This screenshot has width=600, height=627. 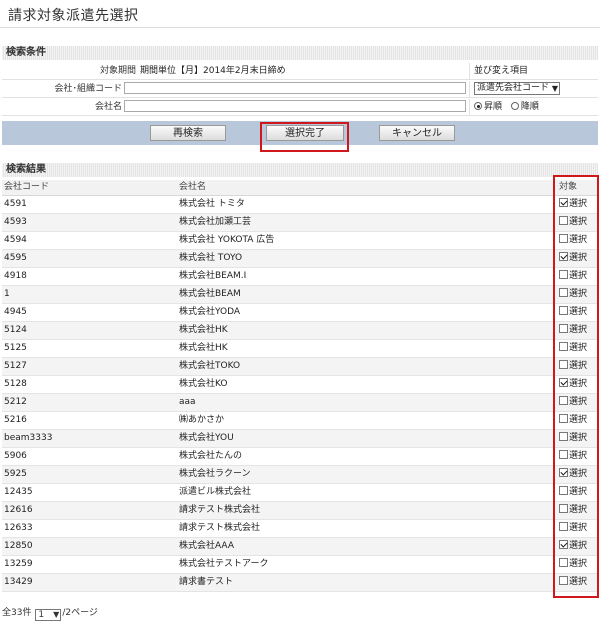 What do you see at coordinates (18, 510) in the screenshot?
I see `company-code-cell: 12616` at bounding box center [18, 510].